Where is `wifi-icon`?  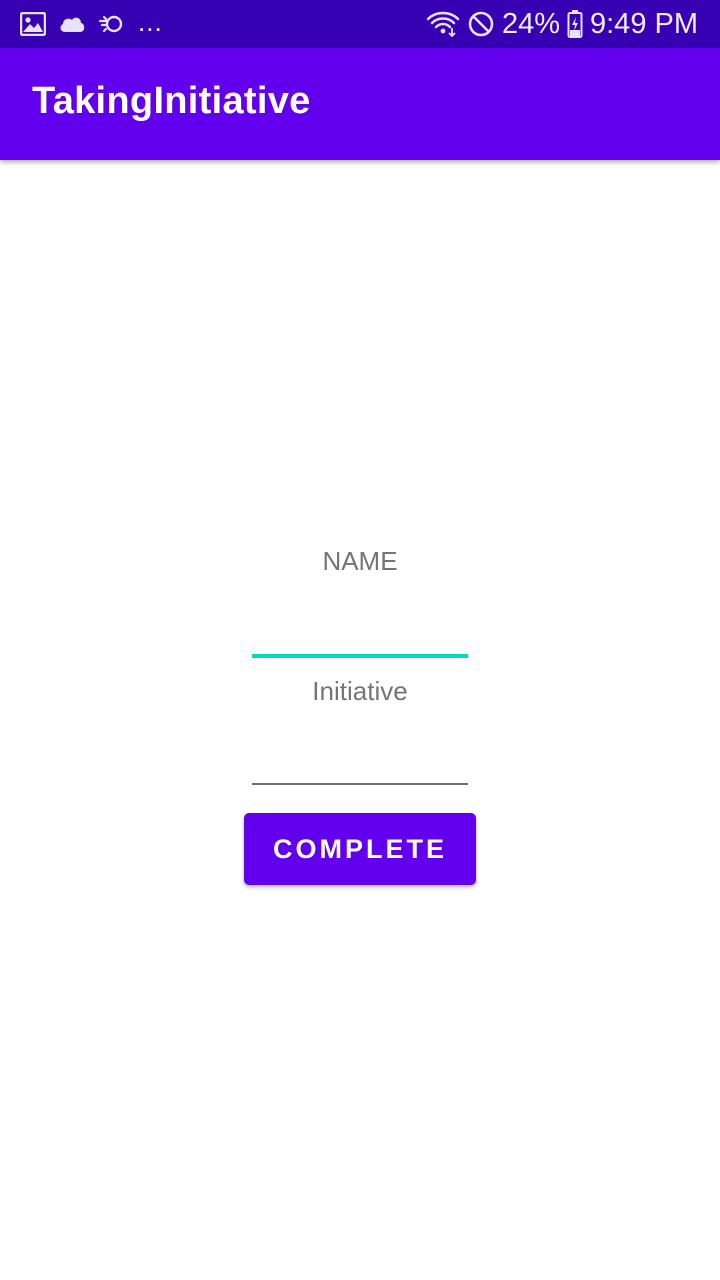
wifi-icon is located at coordinates (443, 24).